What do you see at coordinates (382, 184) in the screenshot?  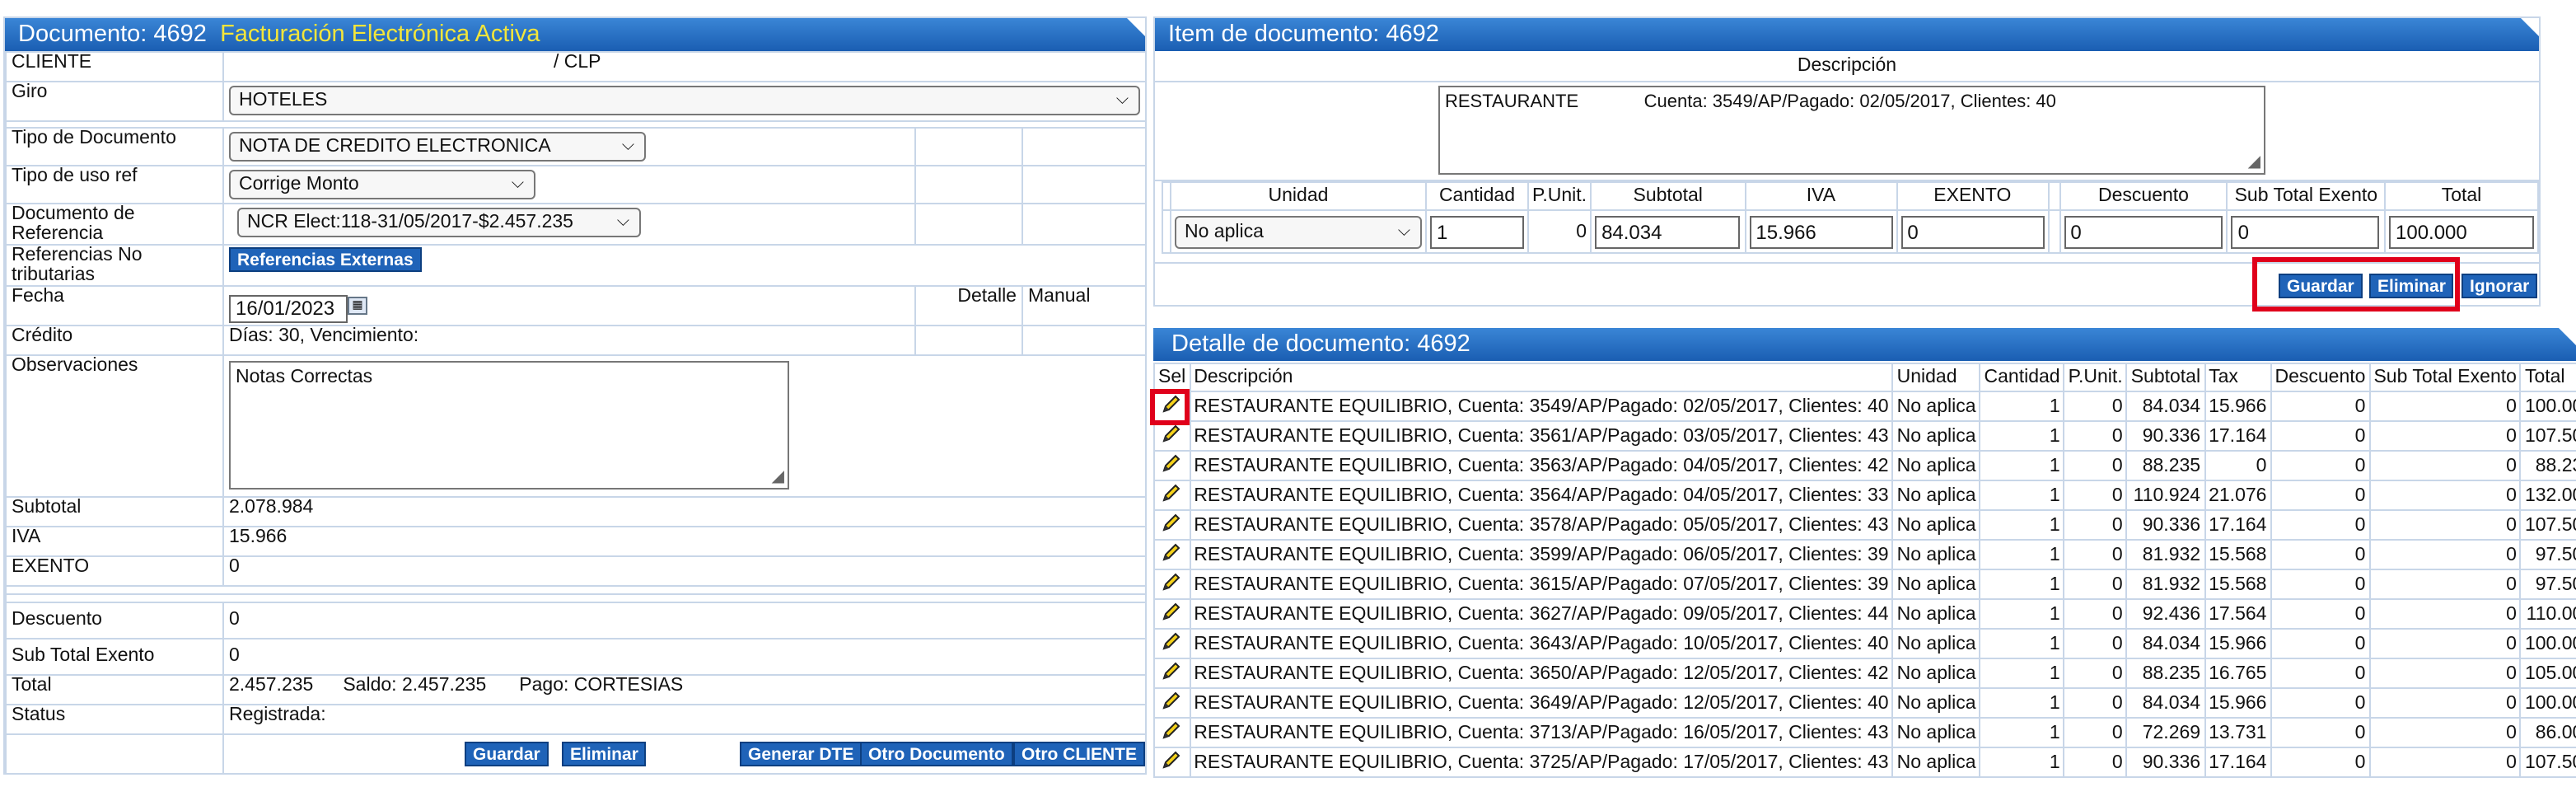 I see `tipo-uso-select: Corrige Monto ⌵` at bounding box center [382, 184].